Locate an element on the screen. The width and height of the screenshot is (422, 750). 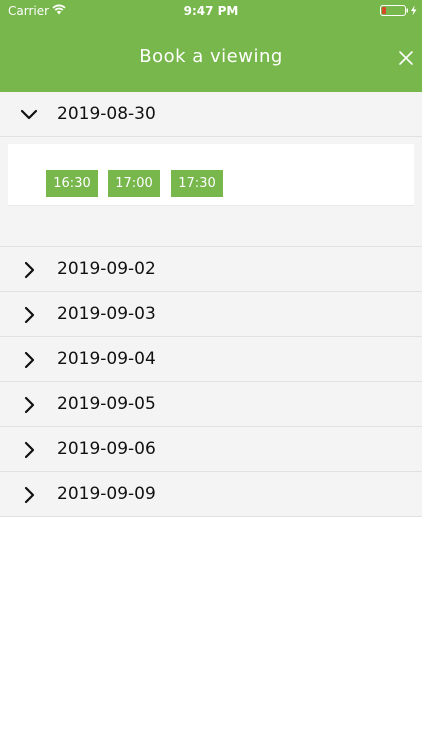
date-row: 2019-09-09 is located at coordinates (211, 494).